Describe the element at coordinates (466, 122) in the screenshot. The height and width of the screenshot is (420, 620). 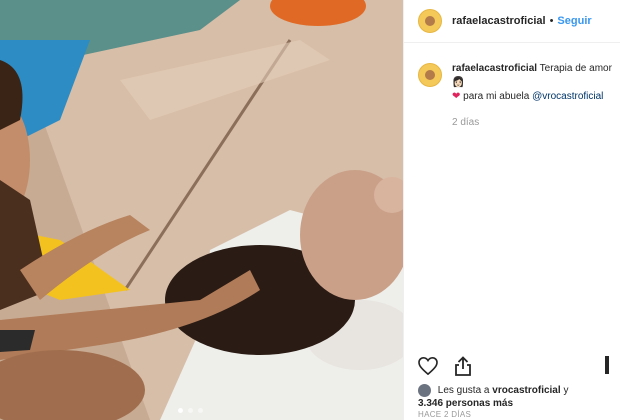
I see `caption-time: 2 días` at that location.